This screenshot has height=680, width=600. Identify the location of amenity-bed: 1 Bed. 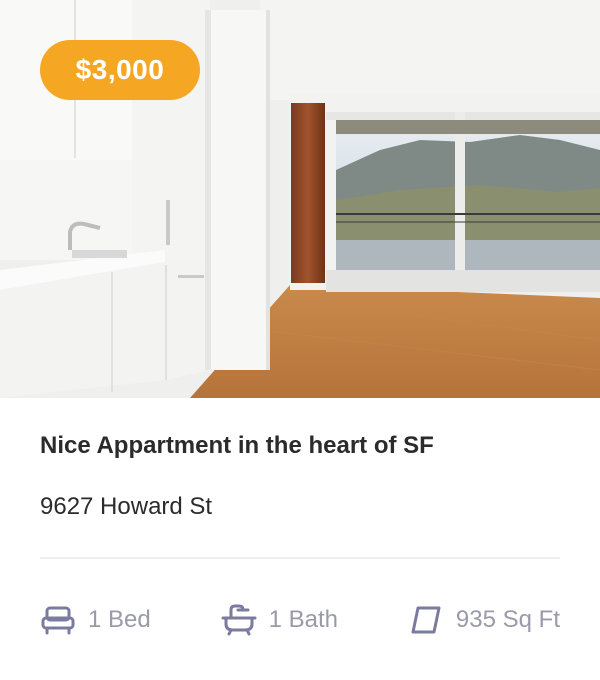
(95, 620).